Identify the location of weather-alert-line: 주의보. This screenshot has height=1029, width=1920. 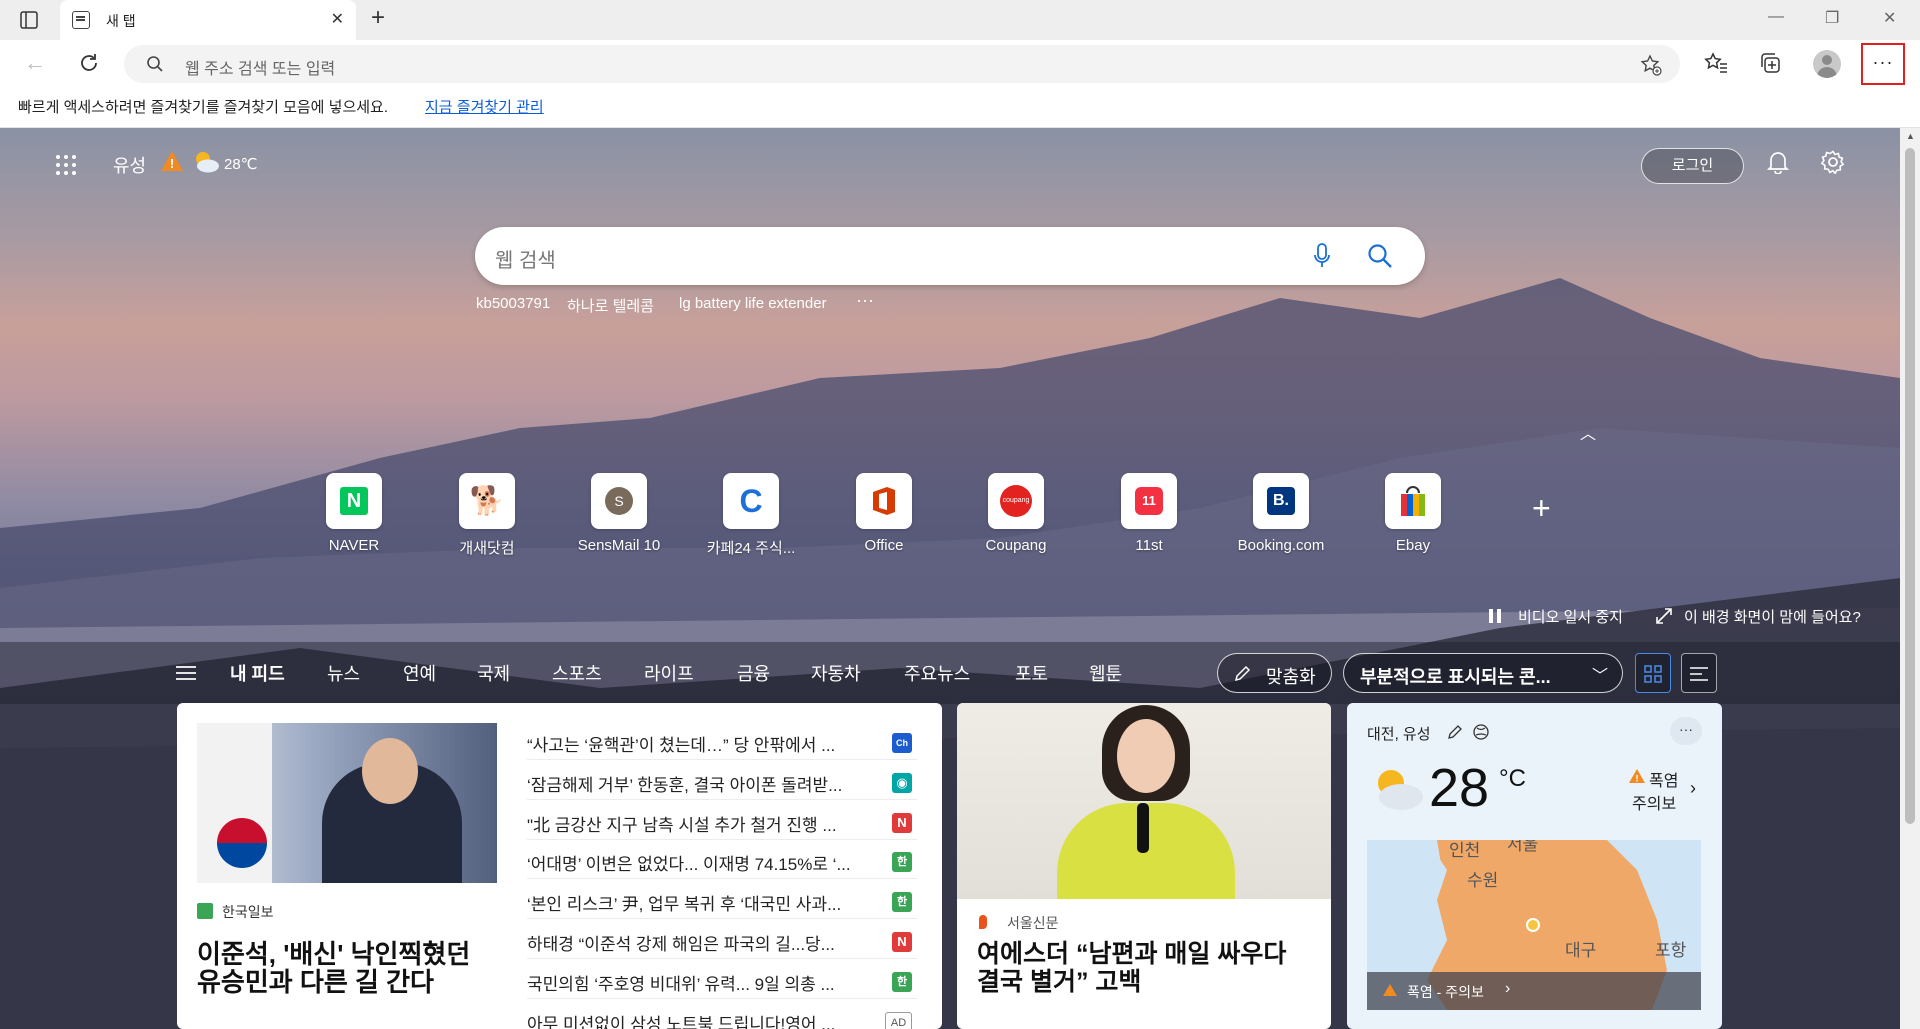
(1654, 802).